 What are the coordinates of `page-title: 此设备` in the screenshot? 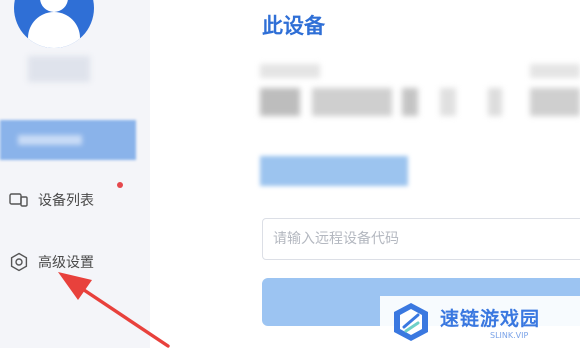 It's located at (293, 26).